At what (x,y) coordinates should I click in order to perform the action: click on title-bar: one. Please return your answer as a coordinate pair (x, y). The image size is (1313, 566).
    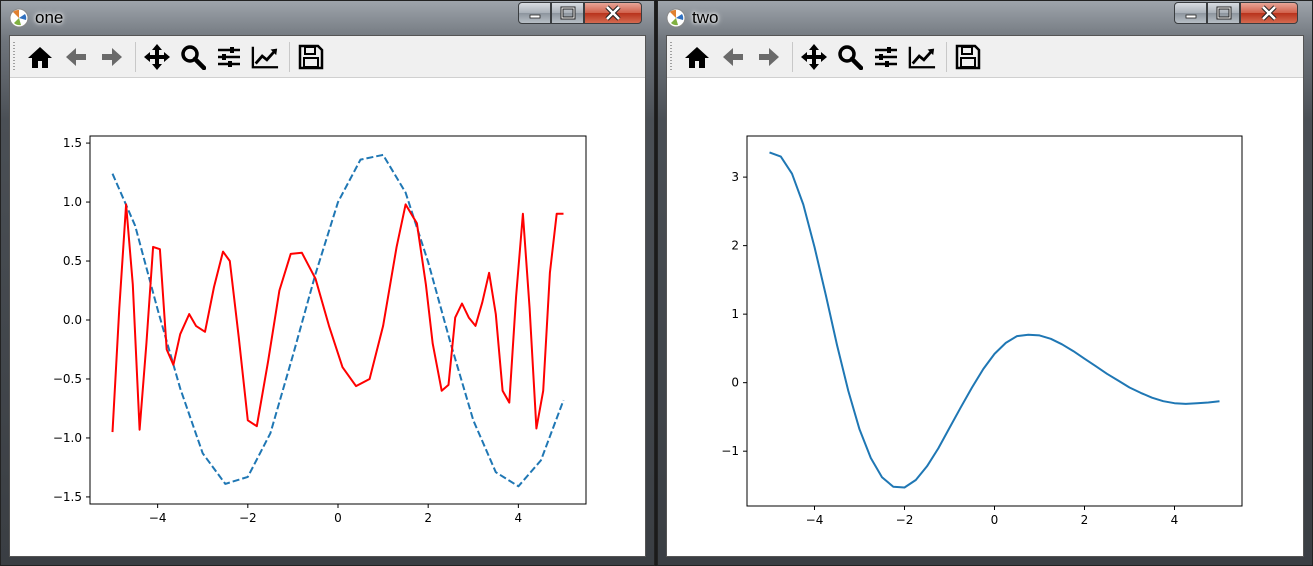
    Looking at the image, I should click on (327, 17).